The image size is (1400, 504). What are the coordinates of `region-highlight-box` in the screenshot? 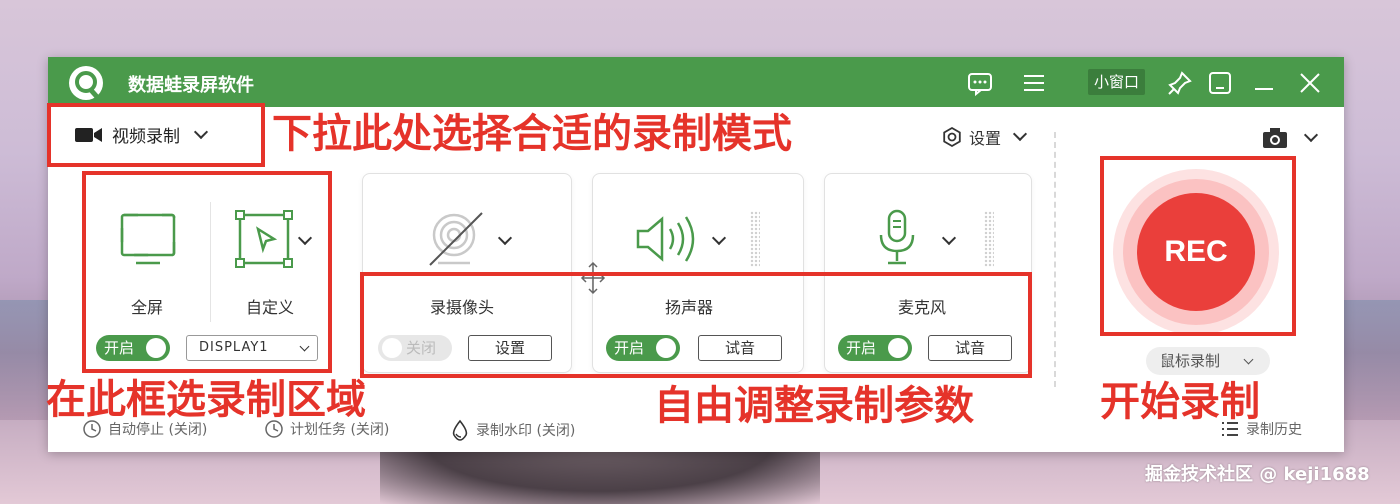 It's located at (207, 272).